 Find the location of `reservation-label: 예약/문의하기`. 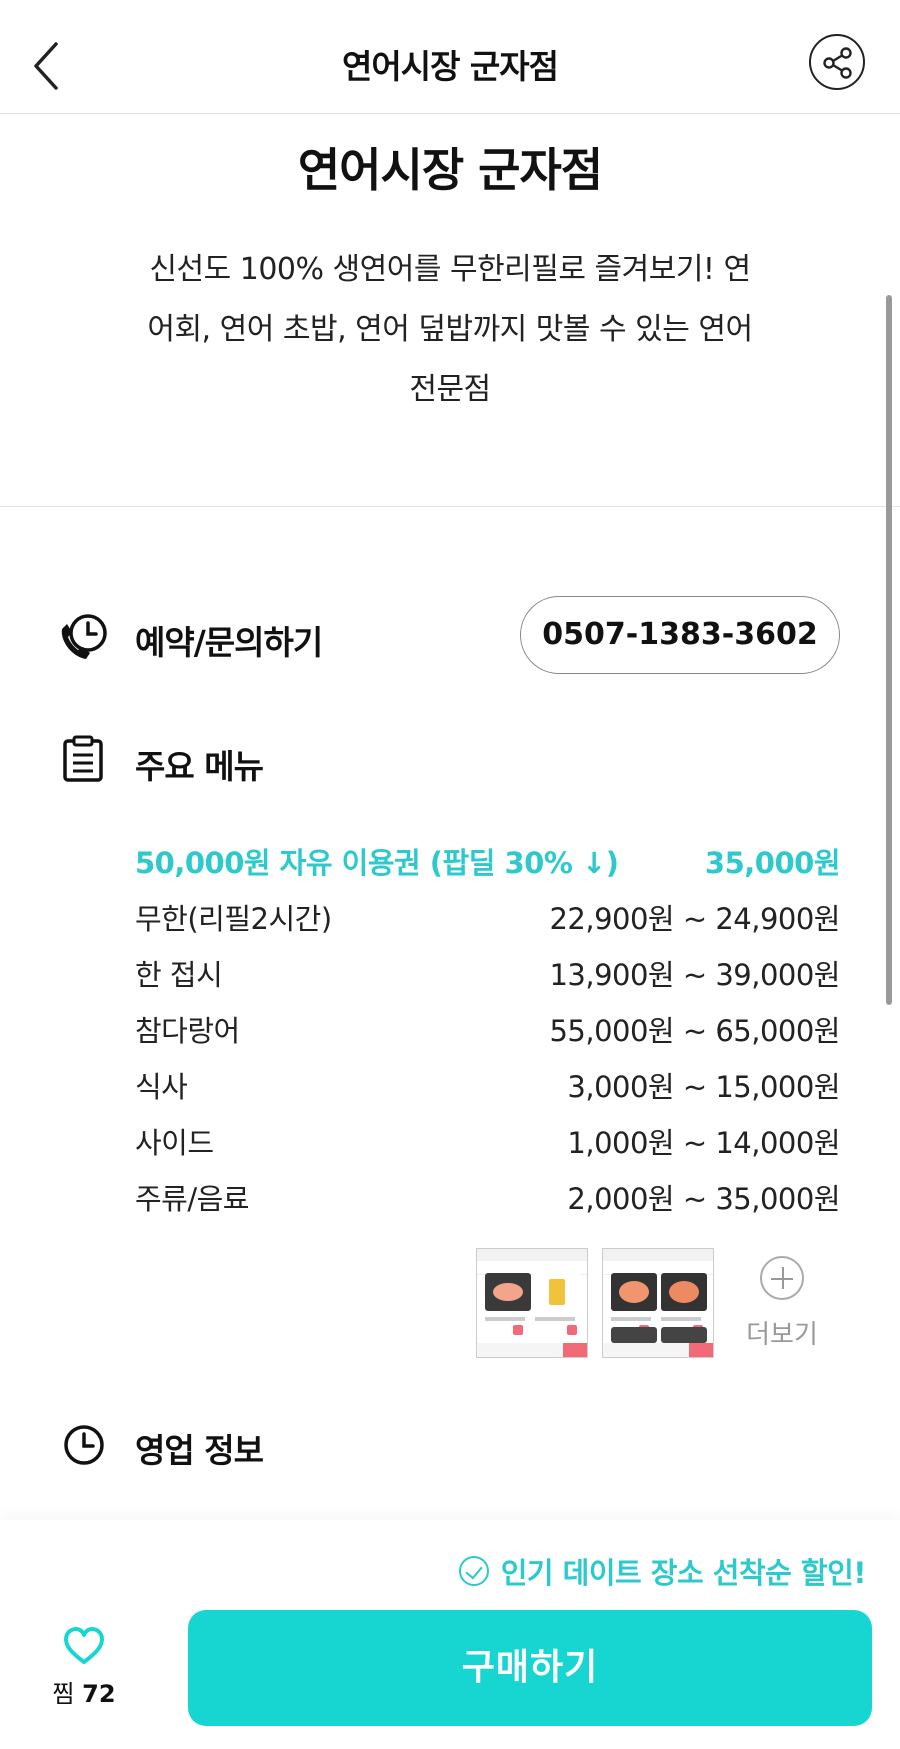

reservation-label: 예약/문의하기 is located at coordinates (229, 642).